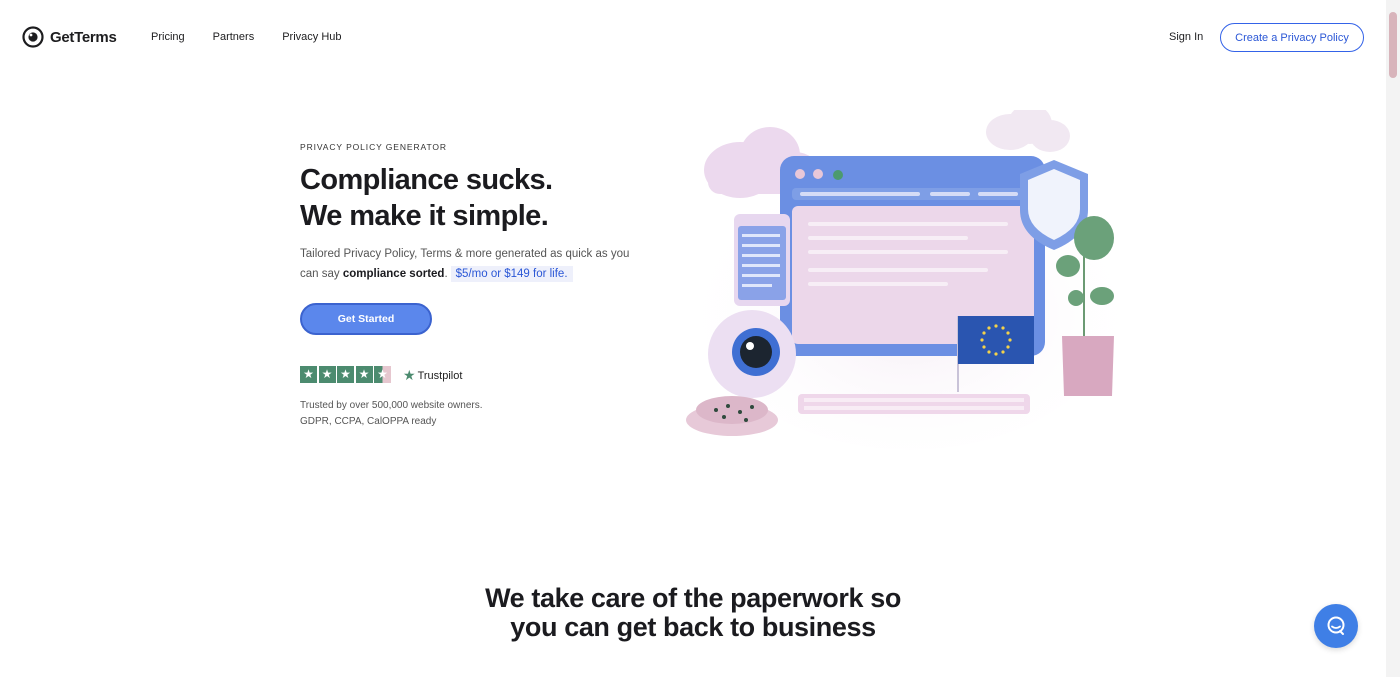 The width and height of the screenshot is (1400, 677). I want to click on logo-link: GetTerms, so click(69, 37).